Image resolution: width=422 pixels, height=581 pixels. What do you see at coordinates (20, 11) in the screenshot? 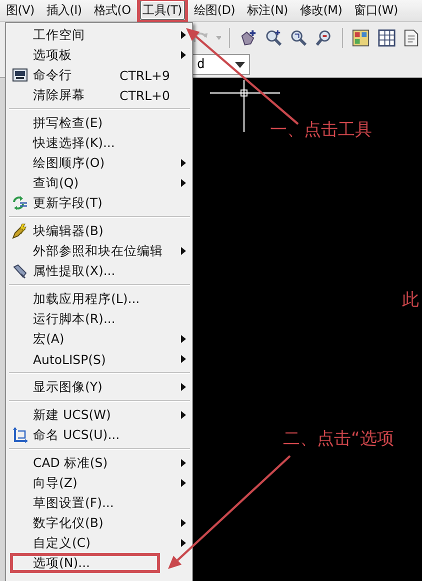
I see `menu-title: 图(V)` at bounding box center [20, 11].